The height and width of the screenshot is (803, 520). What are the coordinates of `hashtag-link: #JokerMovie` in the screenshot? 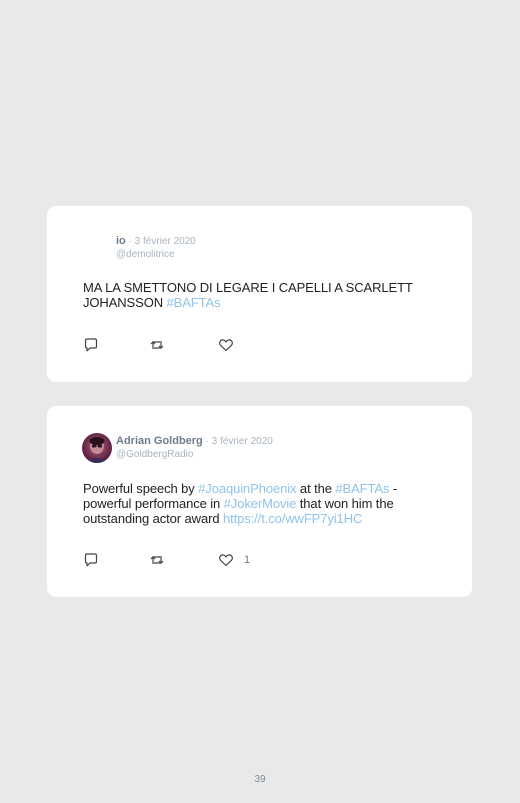 It's located at (260, 503).